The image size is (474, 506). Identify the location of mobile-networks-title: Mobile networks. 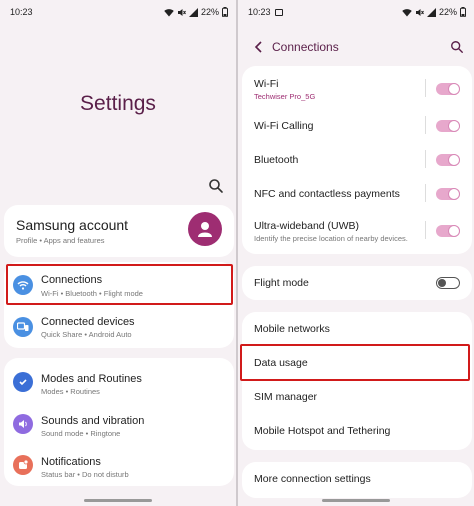
(292, 329).